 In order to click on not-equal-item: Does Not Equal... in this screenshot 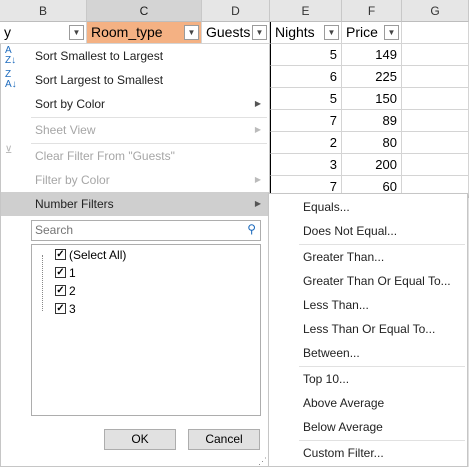, I will do `click(368, 231)`.